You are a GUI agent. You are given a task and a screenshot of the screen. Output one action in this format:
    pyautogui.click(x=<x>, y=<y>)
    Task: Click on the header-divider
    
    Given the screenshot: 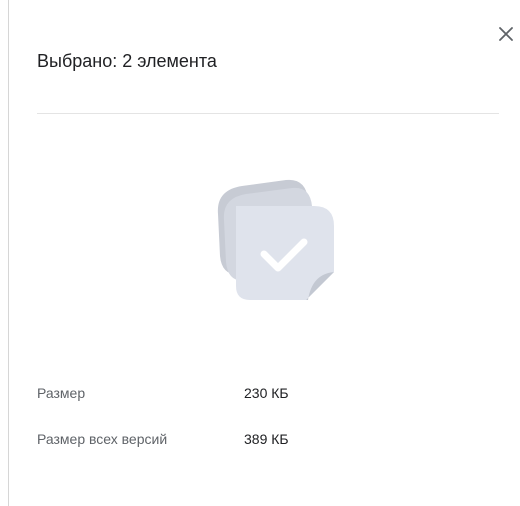 What is the action you would take?
    pyautogui.click(x=268, y=113)
    